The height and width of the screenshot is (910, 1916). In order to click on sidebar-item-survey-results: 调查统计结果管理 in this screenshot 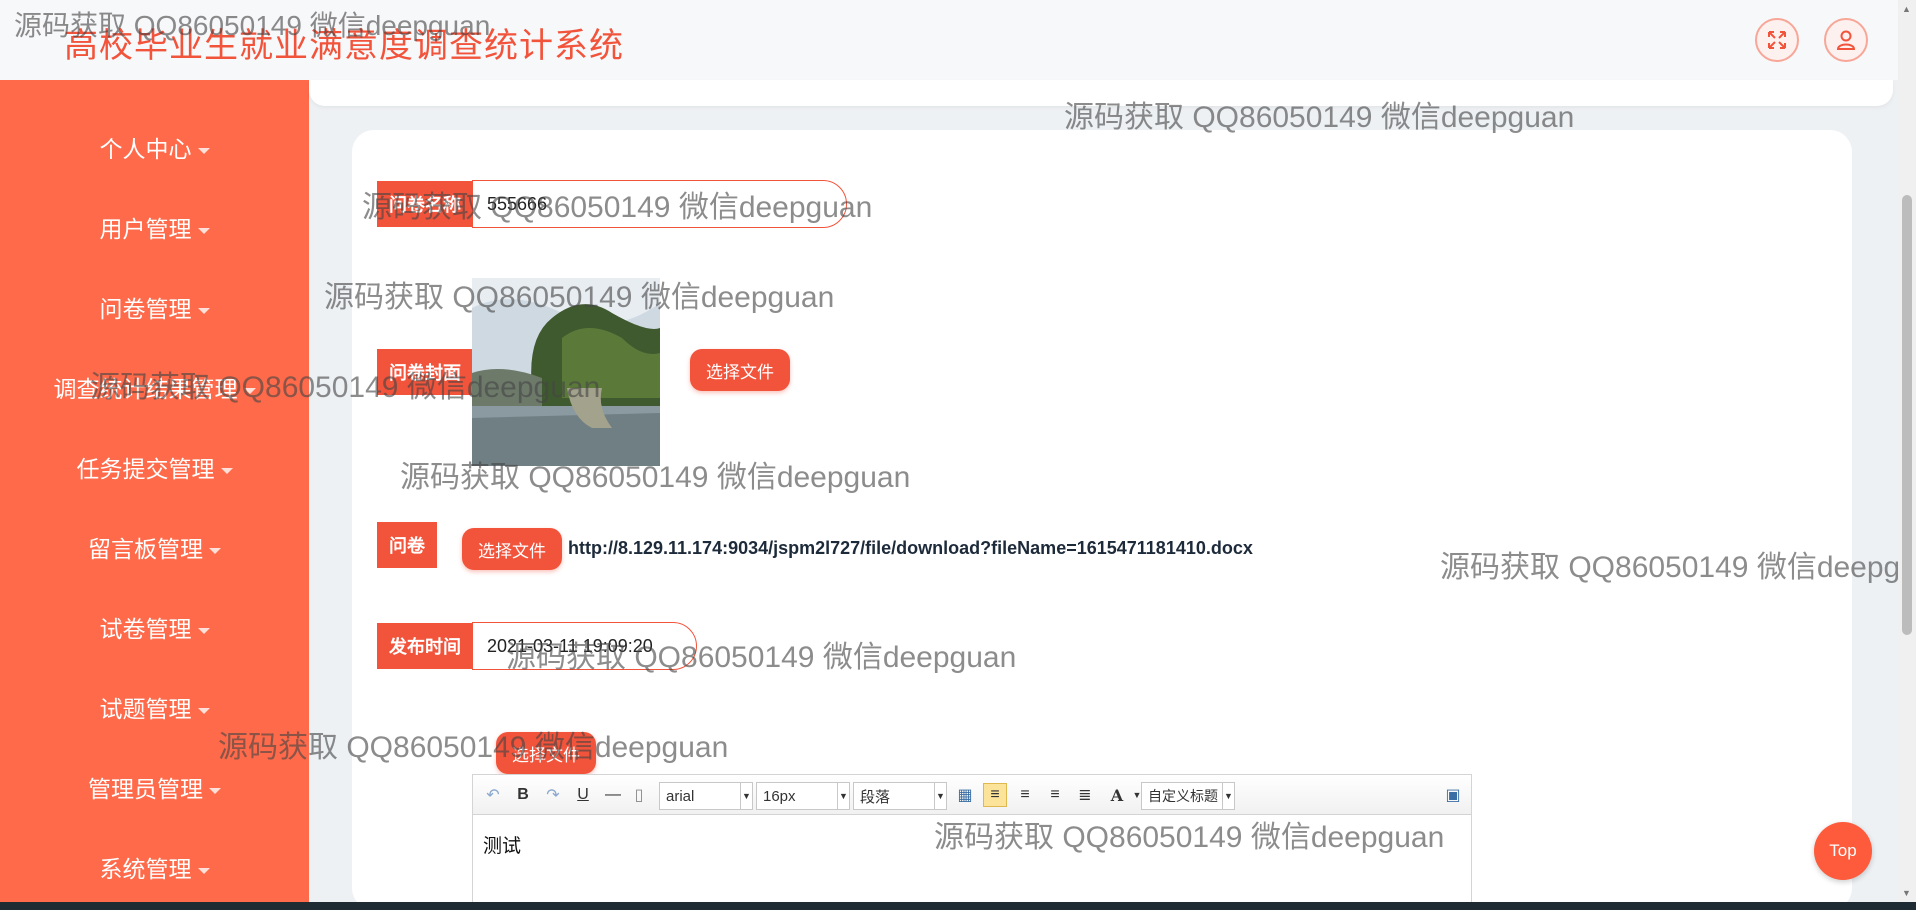, I will do `click(154, 387)`.